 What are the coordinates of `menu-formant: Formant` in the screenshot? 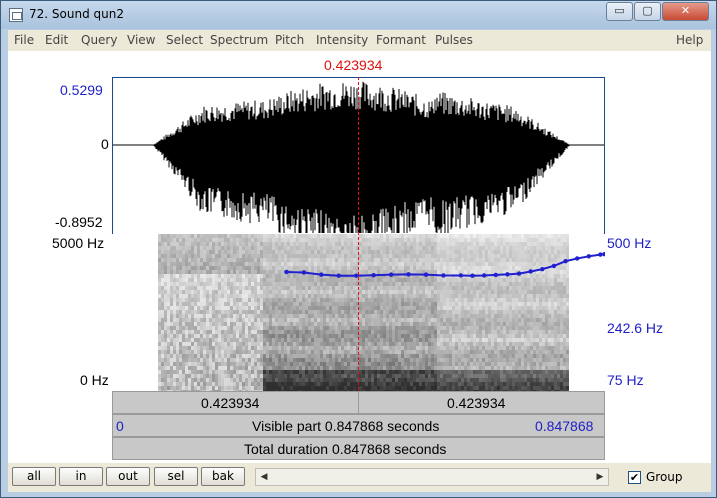 It's located at (401, 40).